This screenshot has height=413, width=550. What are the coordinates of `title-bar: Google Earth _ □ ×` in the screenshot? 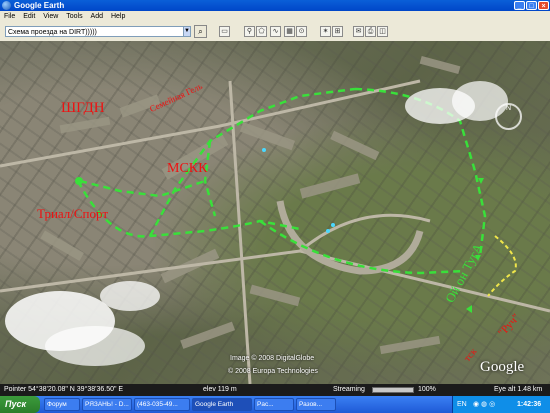 It's located at (275, 5).